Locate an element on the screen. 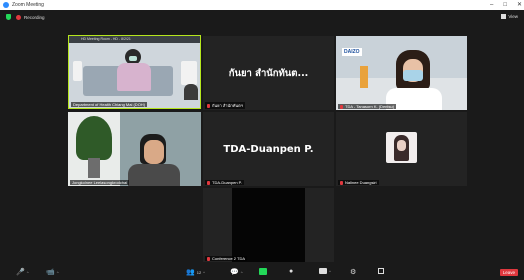 This screenshot has height=280, width=524. microphone-icon: 🎤 is located at coordinates (20, 272).